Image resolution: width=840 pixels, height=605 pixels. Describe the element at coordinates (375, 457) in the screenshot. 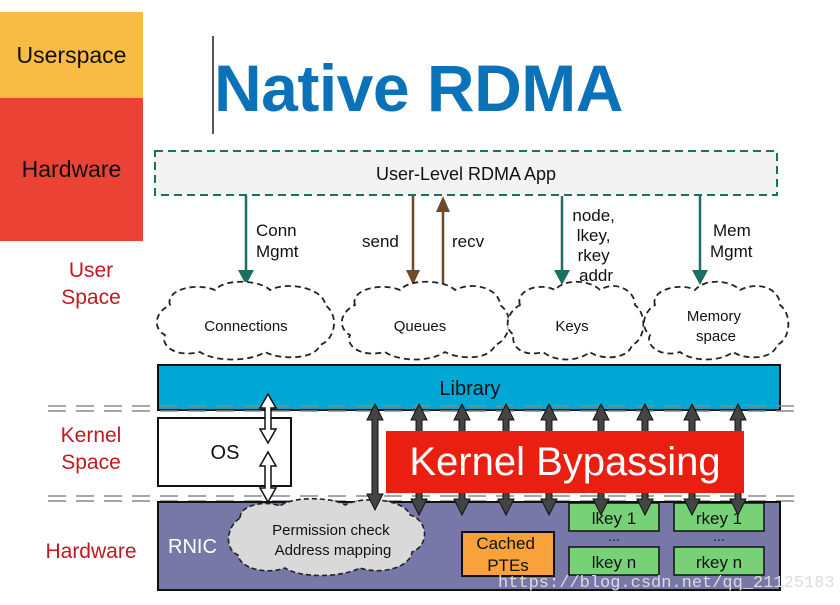

I see `bypass-arrow` at that location.